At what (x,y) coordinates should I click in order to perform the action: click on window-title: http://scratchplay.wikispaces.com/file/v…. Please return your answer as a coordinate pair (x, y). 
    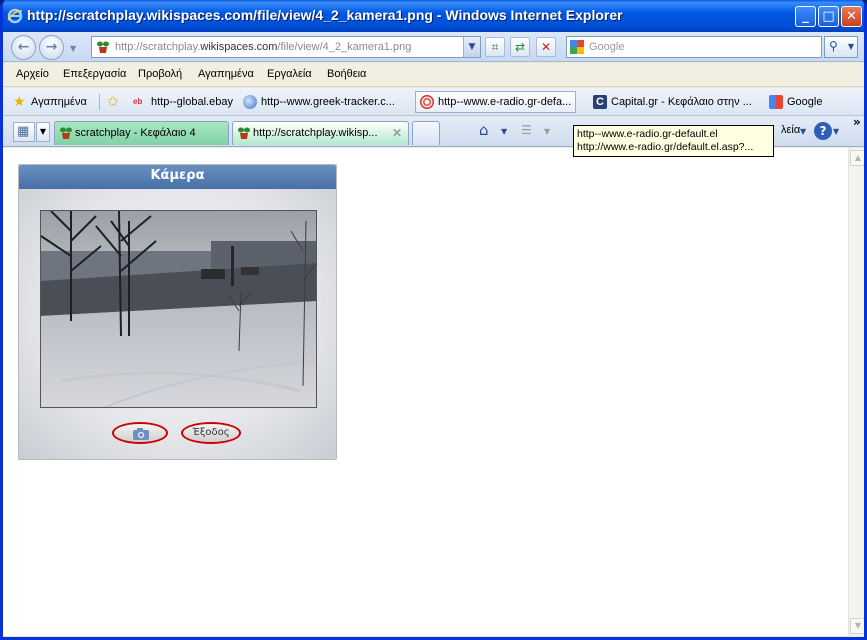
    Looking at the image, I should click on (325, 15).